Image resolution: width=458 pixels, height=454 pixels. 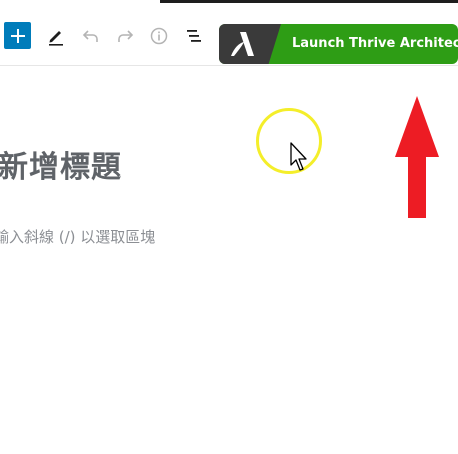 I want to click on default-block-appender: 輸入斜線 (/) 以選取區塊, so click(x=77, y=236).